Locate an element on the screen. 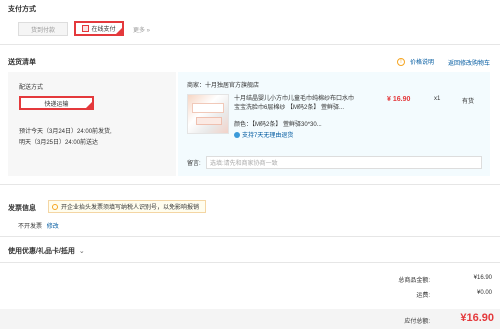 This screenshot has height=329, width=500. invoice-section-title: 发票信息 is located at coordinates (22, 208).